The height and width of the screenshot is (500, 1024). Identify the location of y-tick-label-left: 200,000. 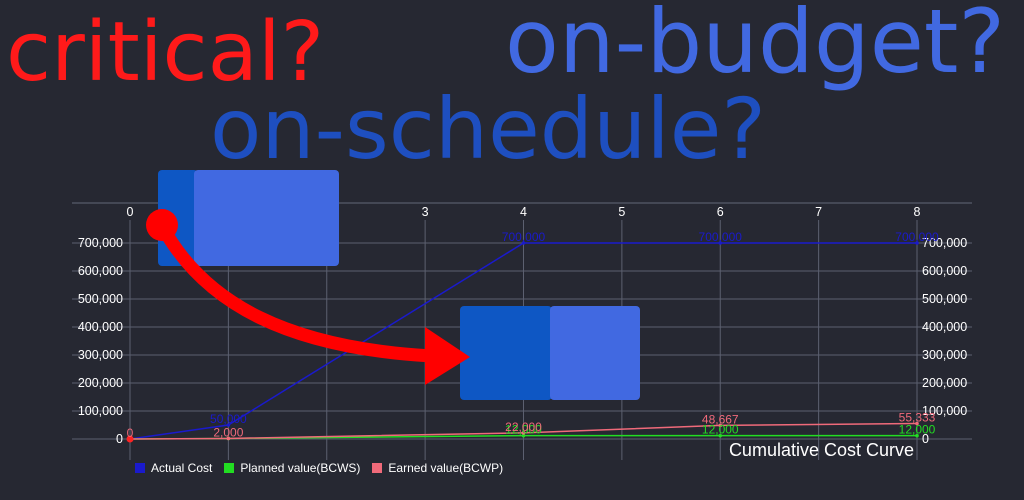
(100, 383).